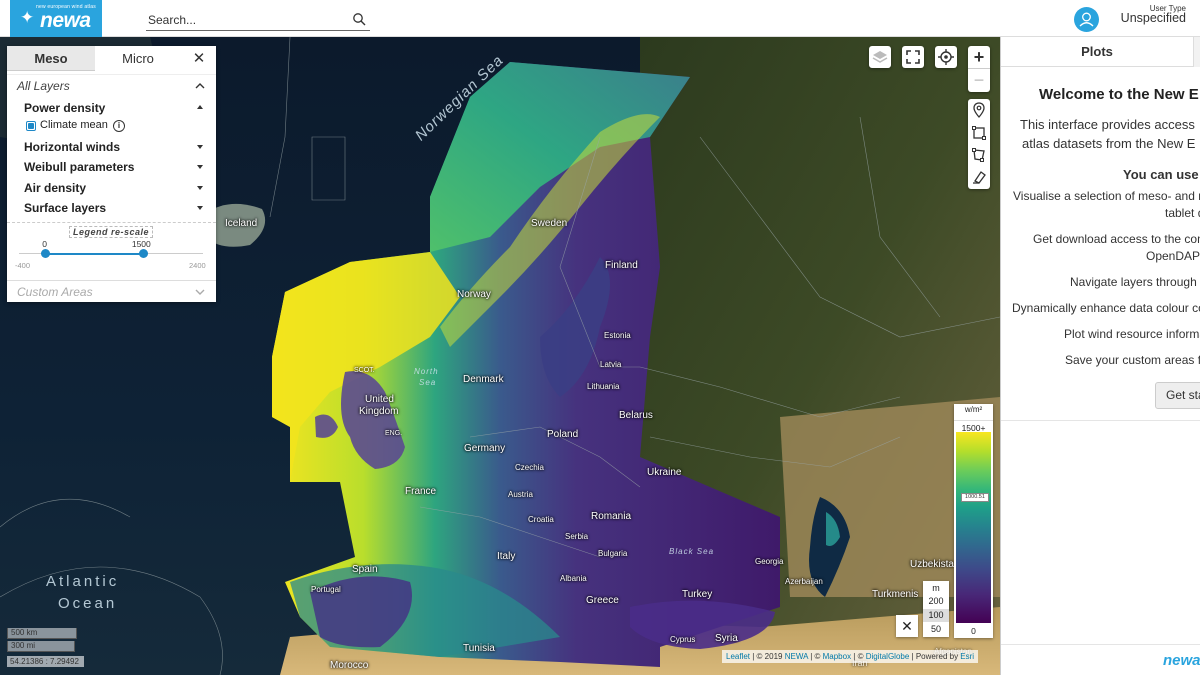 This screenshot has height=675, width=1200. I want to click on layer-surface-layers: Surface layers, so click(65, 208).